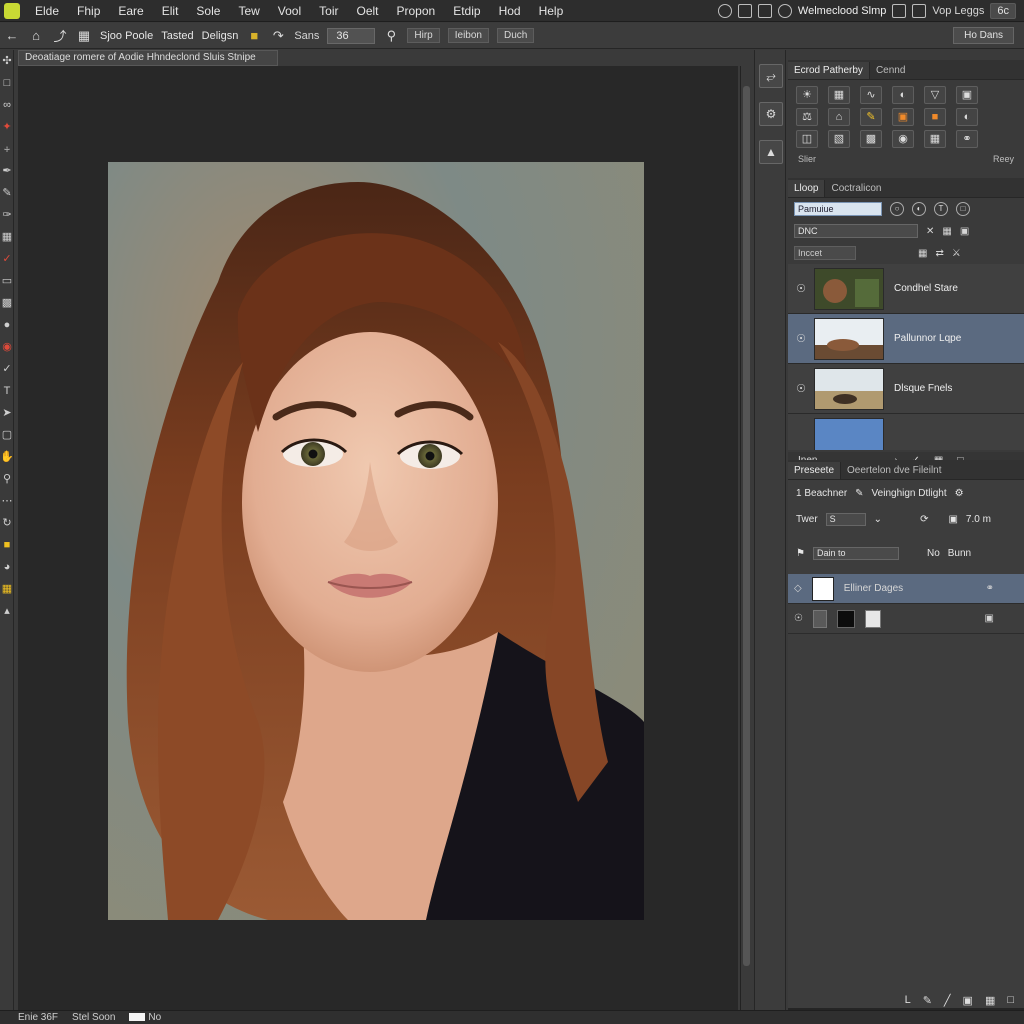 This screenshot has width=1024, height=1024. I want to click on window-icon, so click(744, 10).